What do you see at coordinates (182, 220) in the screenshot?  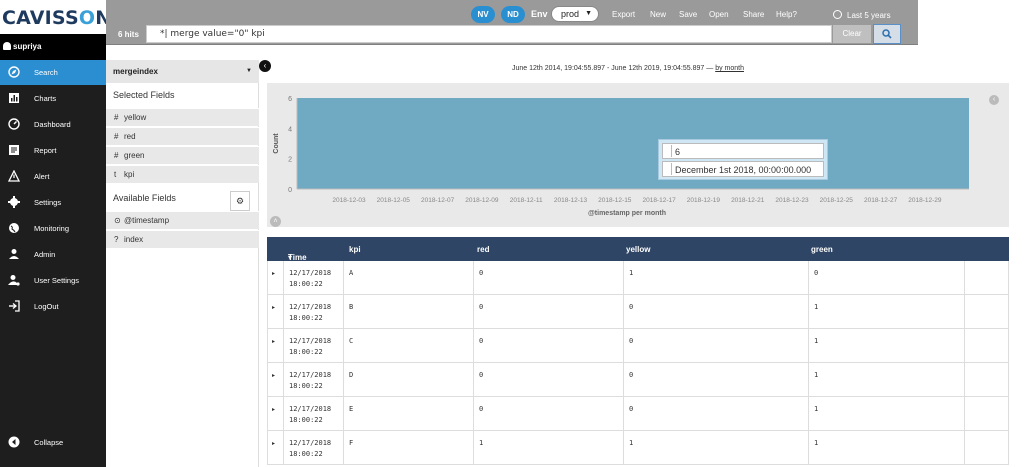 I see `field-item-timestamp: ⊙ @timestamp` at bounding box center [182, 220].